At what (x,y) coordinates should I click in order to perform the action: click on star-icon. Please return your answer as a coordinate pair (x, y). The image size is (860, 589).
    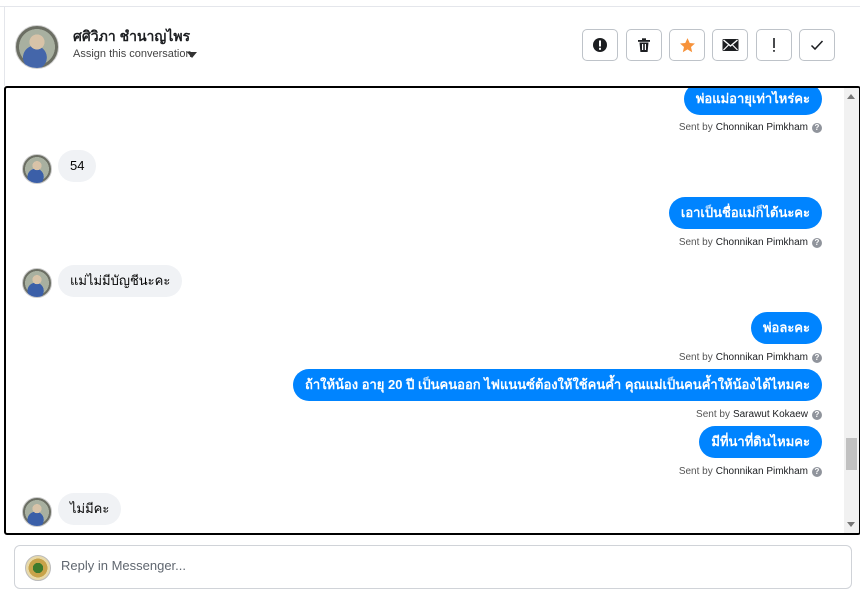
    Looking at the image, I should click on (687, 44).